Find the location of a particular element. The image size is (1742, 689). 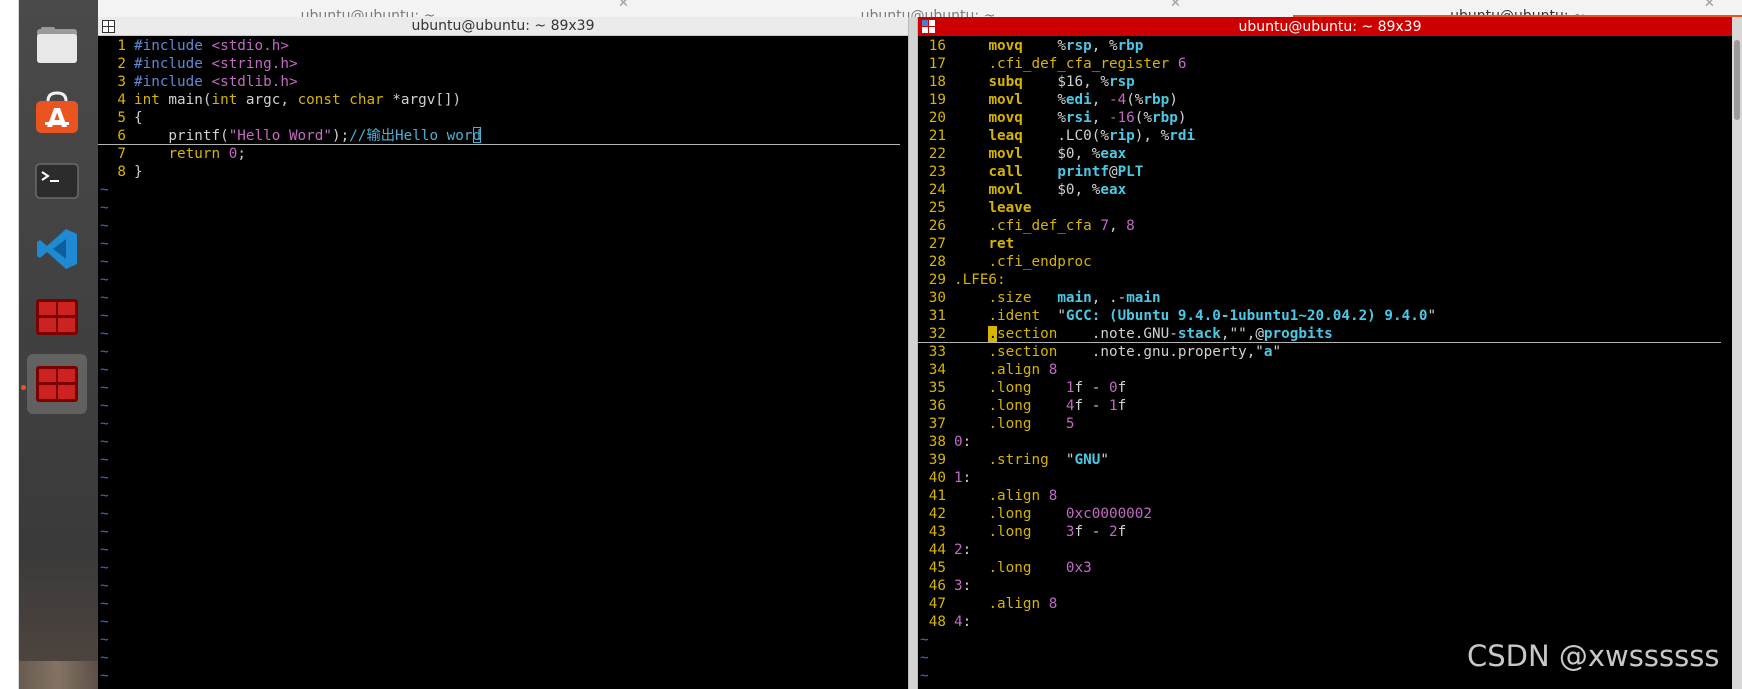

terminal-title-bar-active: ubuntu@ubuntu: ~ 89x39 is located at coordinates (1330, 26).